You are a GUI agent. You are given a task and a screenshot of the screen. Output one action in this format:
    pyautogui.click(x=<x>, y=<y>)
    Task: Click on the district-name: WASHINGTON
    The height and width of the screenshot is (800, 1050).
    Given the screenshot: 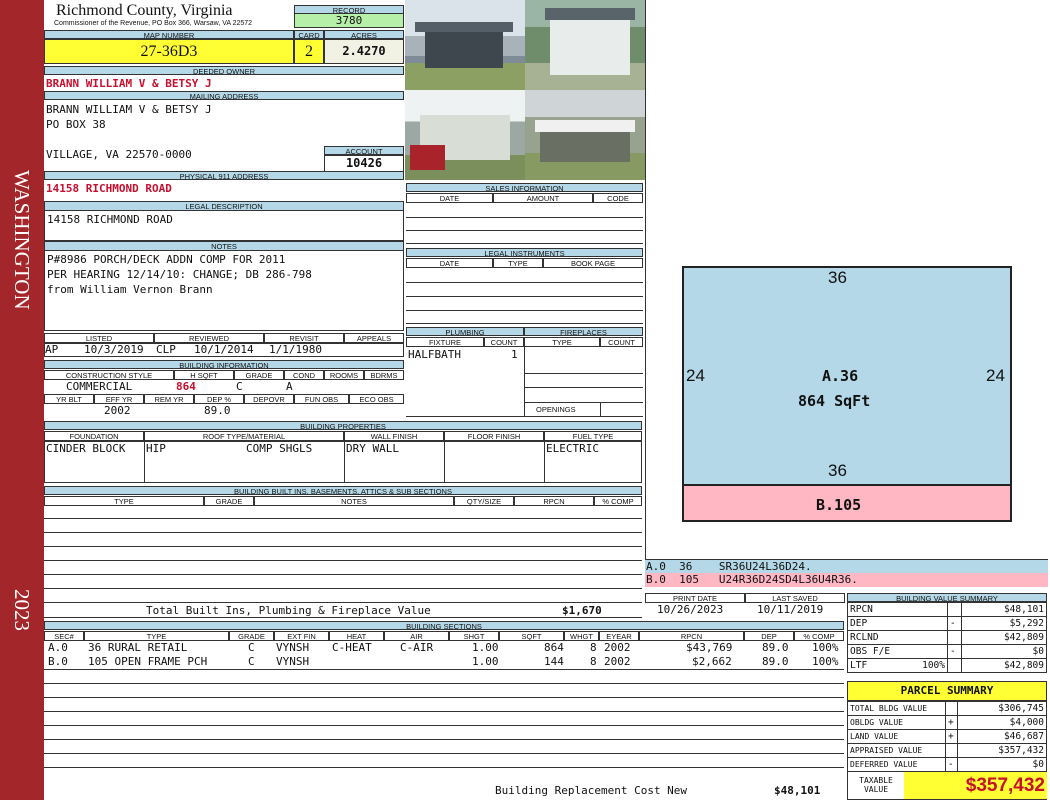 What is the action you would take?
    pyautogui.click(x=22, y=240)
    